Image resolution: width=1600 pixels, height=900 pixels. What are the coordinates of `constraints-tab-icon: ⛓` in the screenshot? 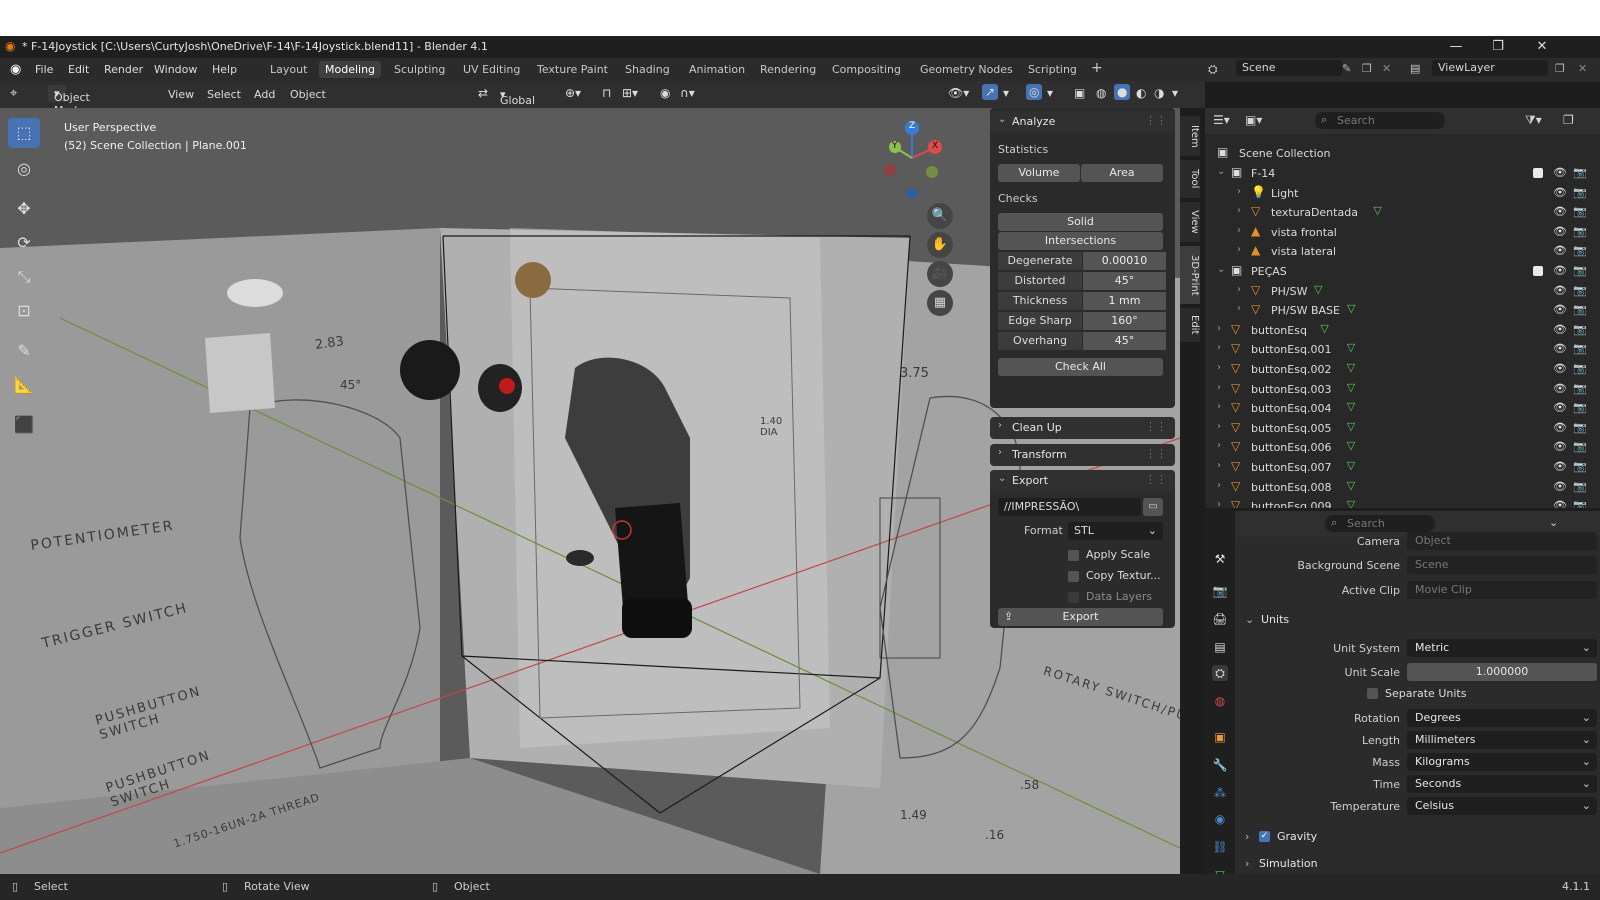 It's located at (1220, 847).